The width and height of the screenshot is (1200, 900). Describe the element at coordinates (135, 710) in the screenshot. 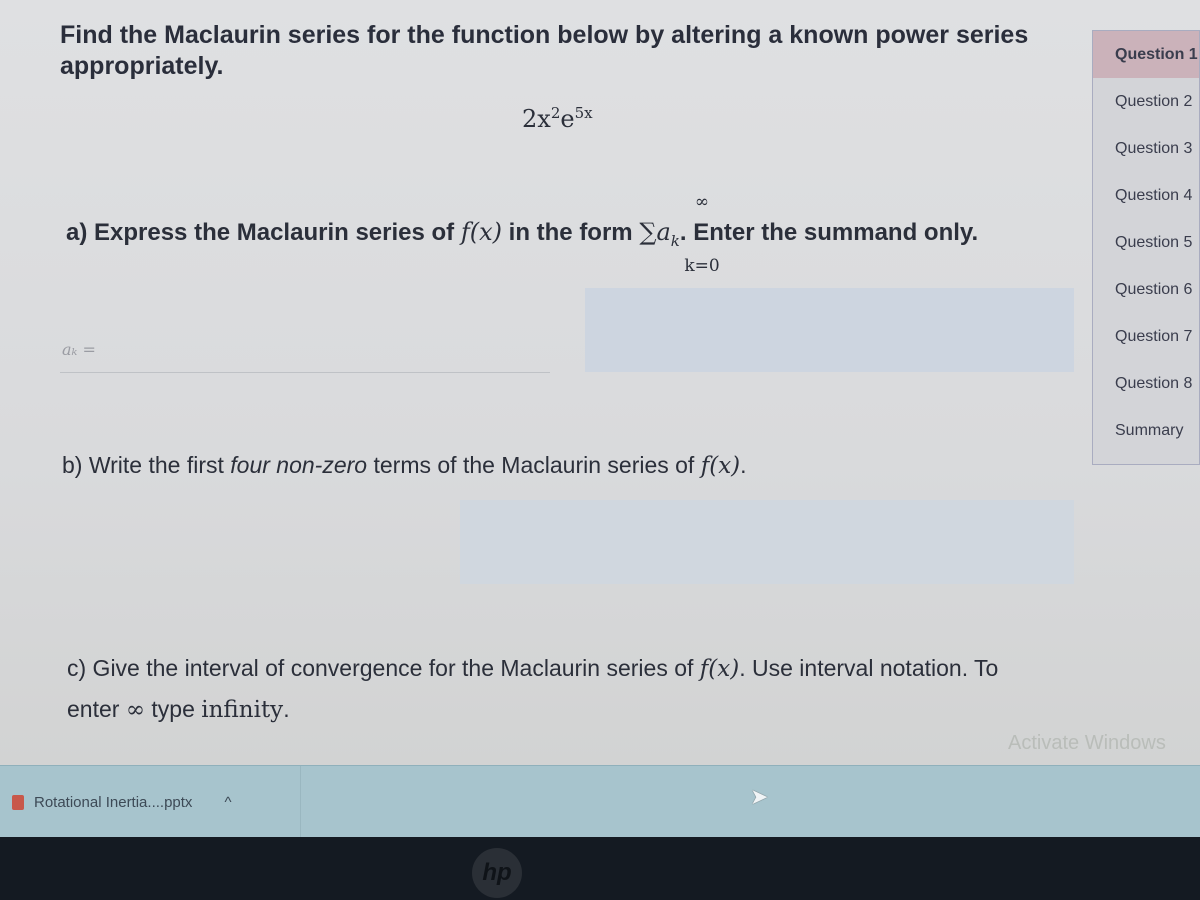

I see `infinity-symbol: ∞` at that location.